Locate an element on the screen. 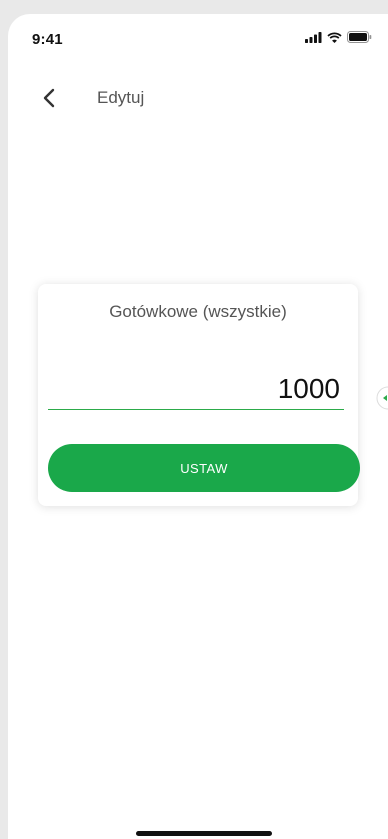  page-title: Edytuj is located at coordinates (121, 97).